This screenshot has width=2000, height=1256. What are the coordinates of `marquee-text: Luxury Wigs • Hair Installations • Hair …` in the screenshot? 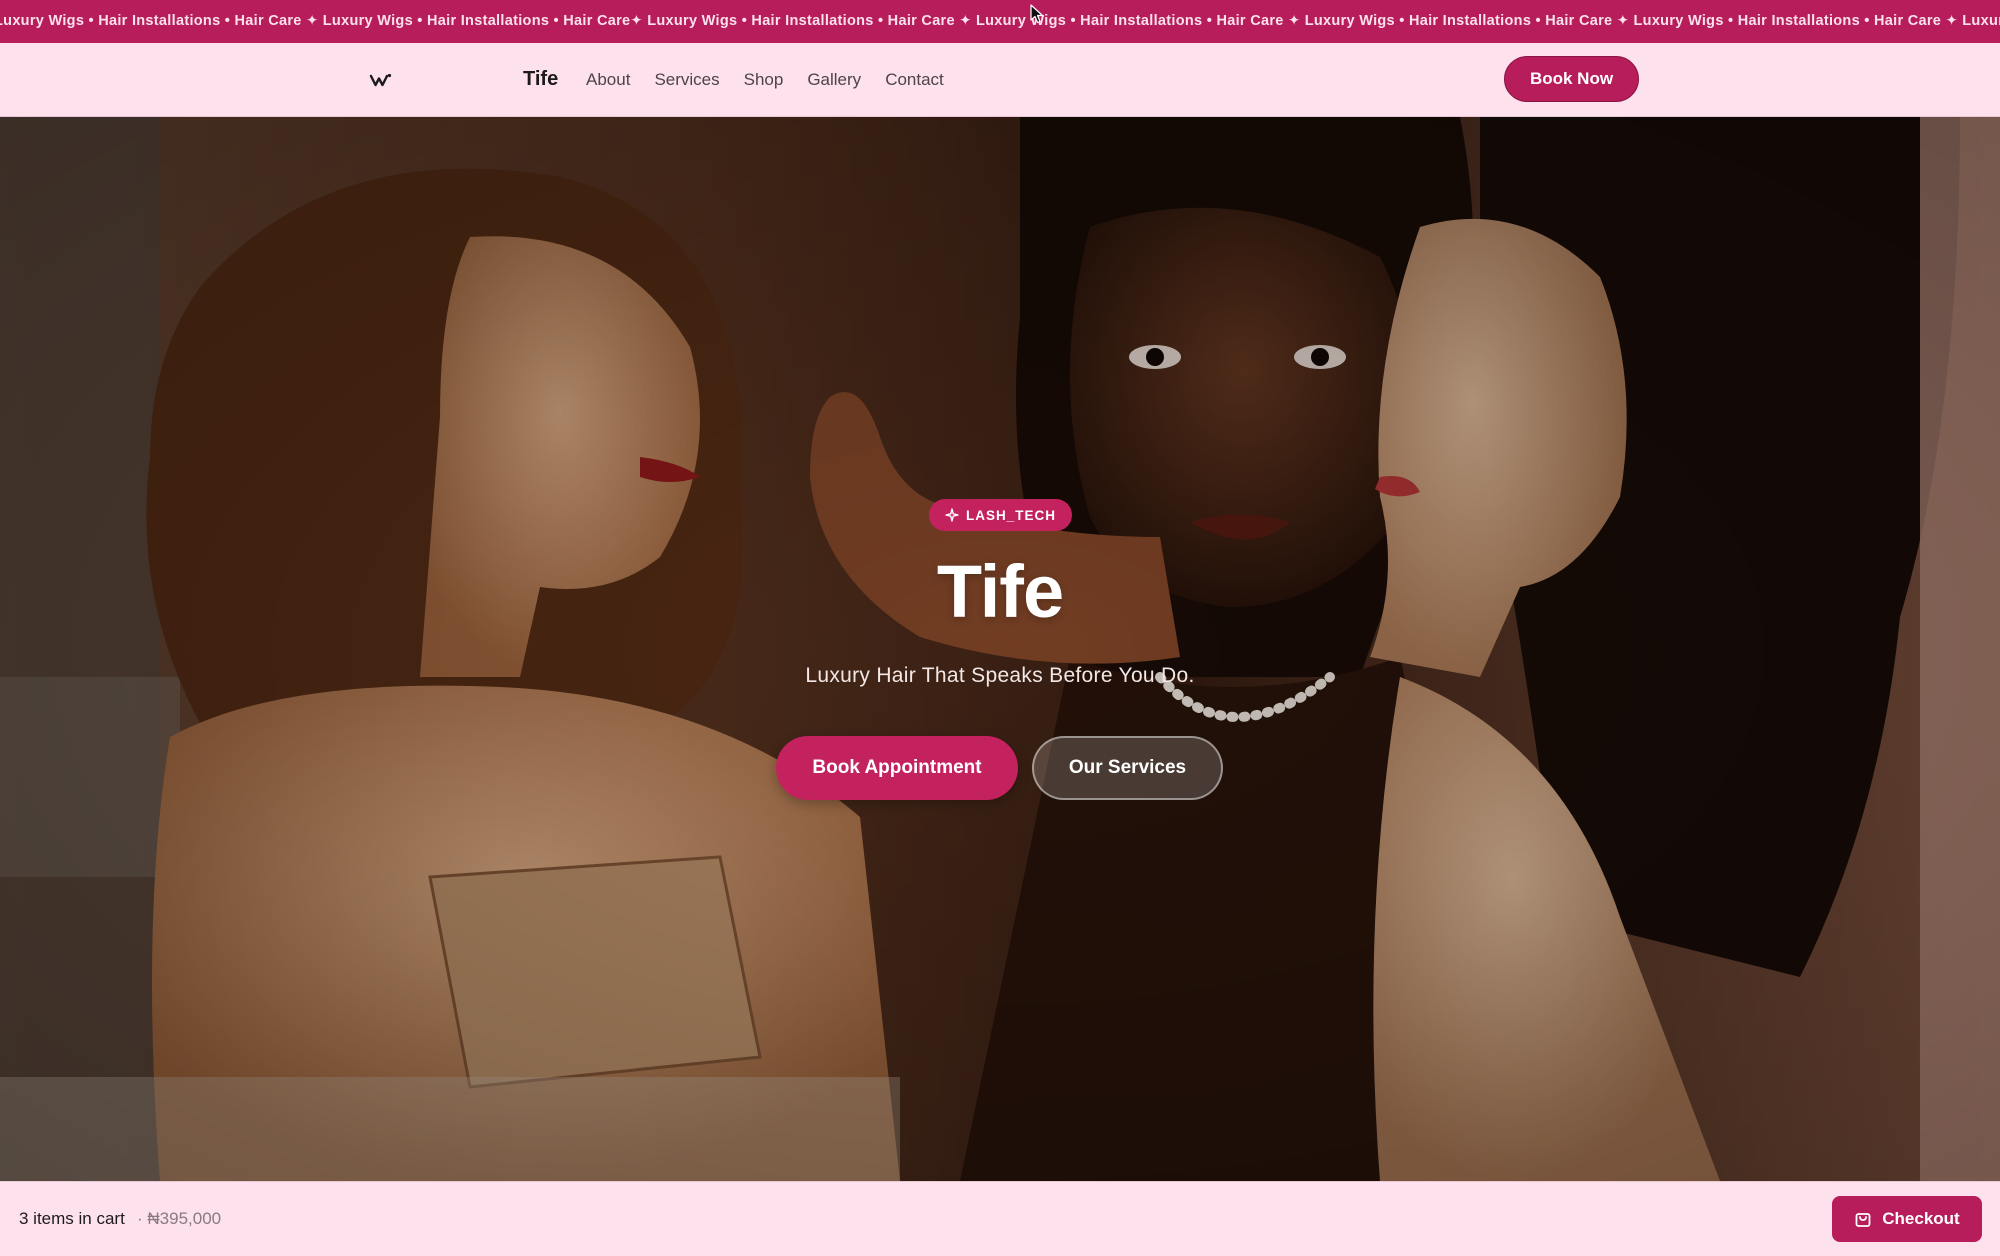 It's located at (1000, 21).